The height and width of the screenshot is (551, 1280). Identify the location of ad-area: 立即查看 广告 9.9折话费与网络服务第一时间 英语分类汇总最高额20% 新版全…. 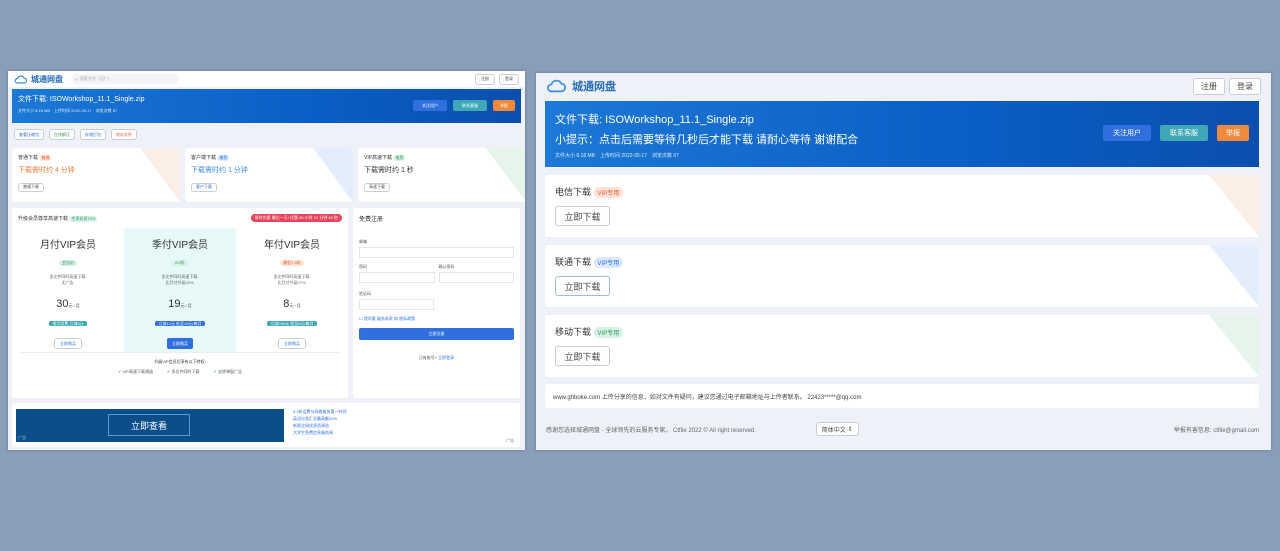
(266, 425).